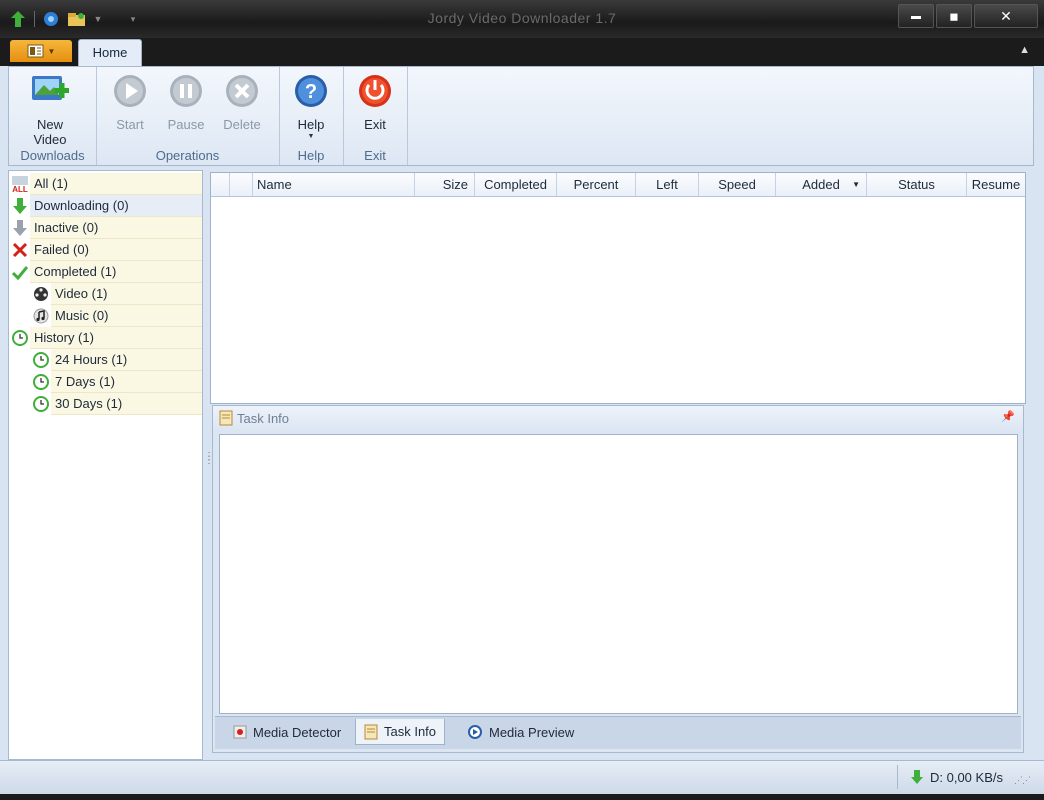 The width and height of the screenshot is (1044, 800). I want to click on media-preview-icon, so click(475, 732).